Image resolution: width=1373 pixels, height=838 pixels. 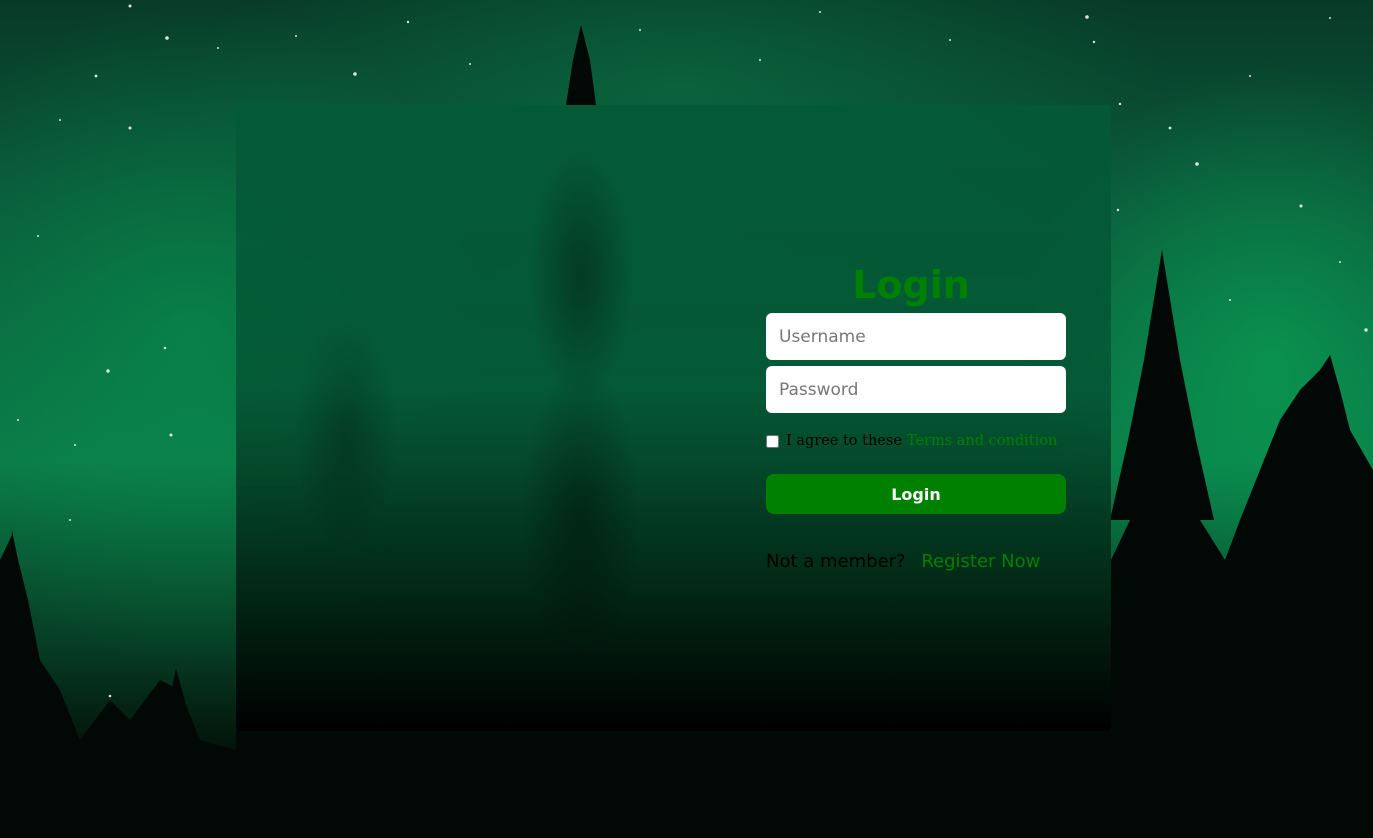 I want to click on login-title: Login, so click(x=911, y=285).